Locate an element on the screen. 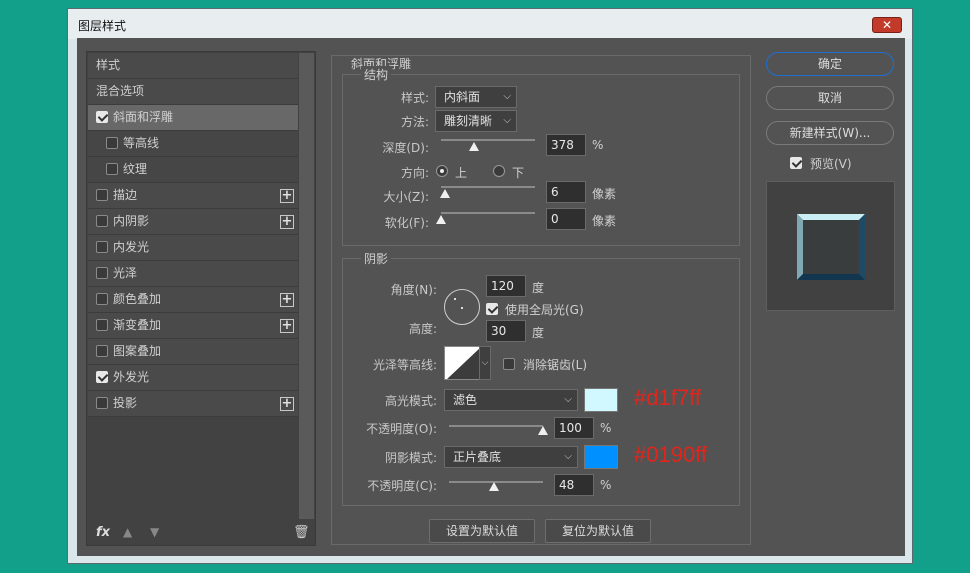 The image size is (970, 573). highlight-color-swatch is located at coordinates (601, 400).